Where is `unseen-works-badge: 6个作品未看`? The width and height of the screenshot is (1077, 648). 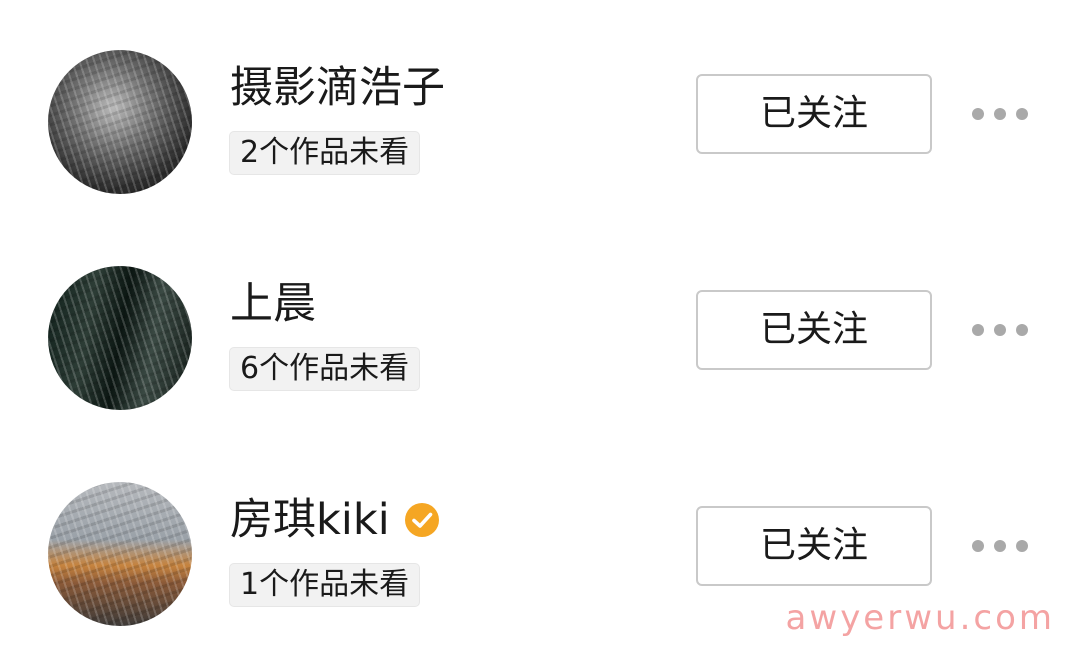 unseen-works-badge: 6个作品未看 is located at coordinates (325, 369).